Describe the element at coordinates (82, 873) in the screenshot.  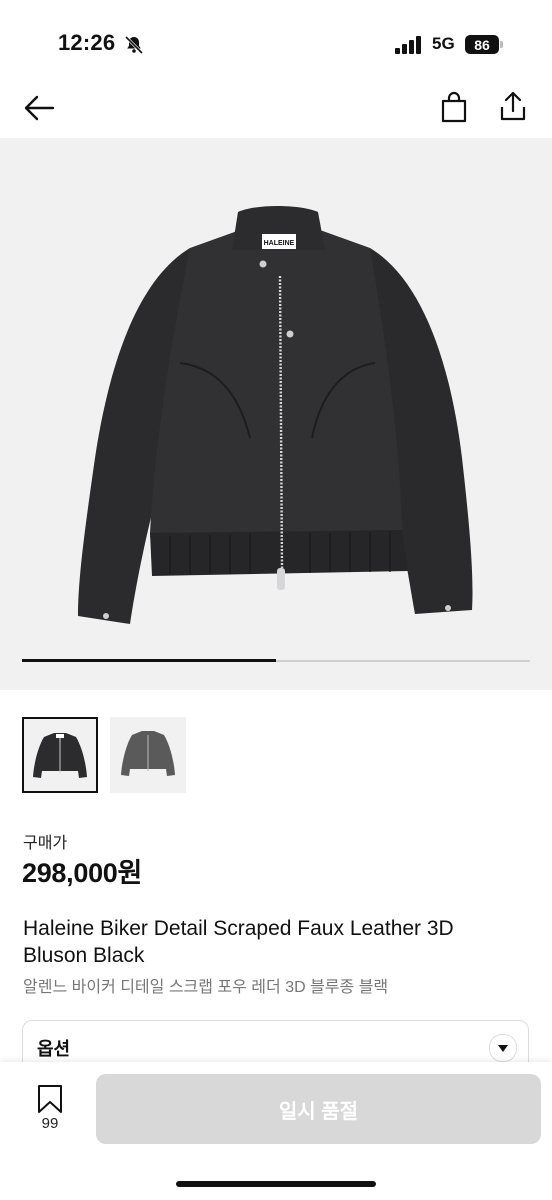
I see `price: 298,000원` at that location.